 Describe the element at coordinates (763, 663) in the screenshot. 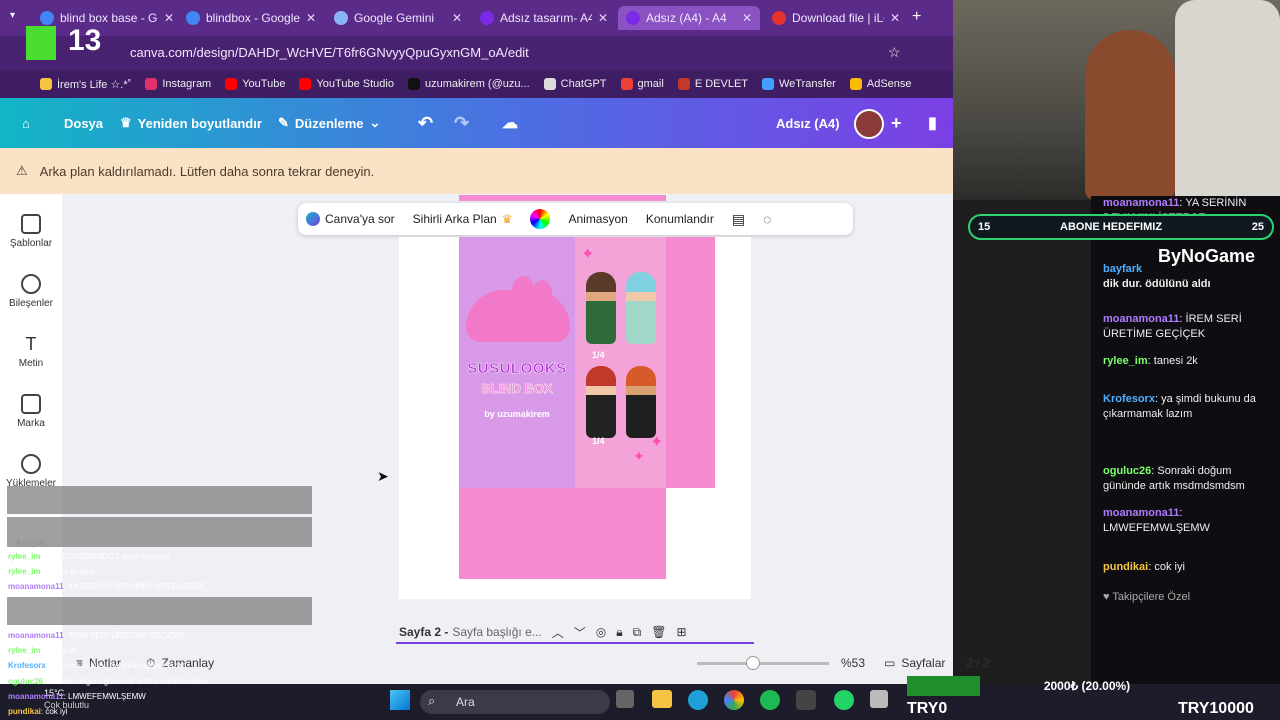

I see `zoom-slider` at that location.